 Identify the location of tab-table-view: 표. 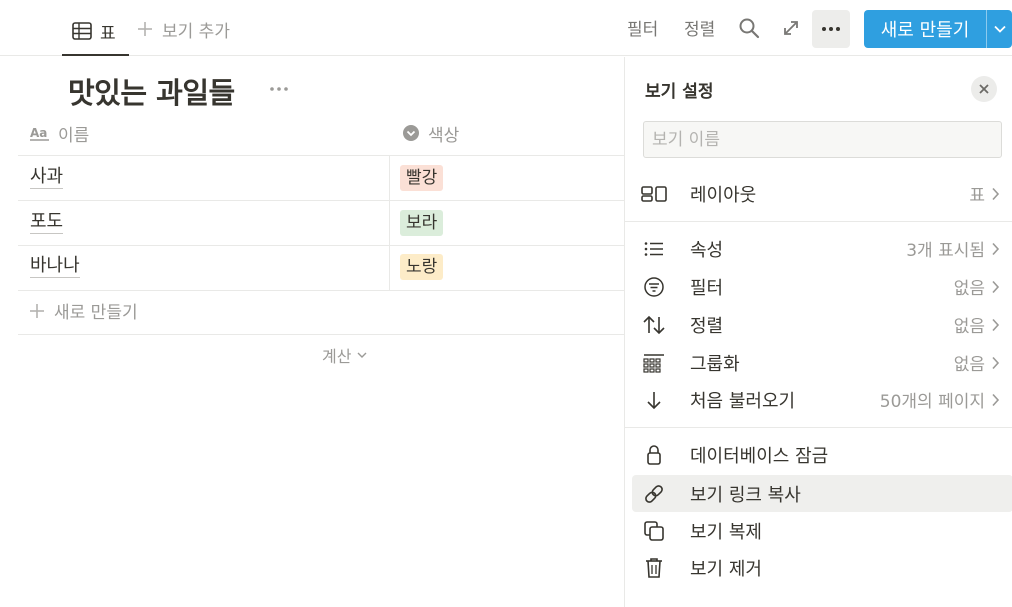
(95, 32).